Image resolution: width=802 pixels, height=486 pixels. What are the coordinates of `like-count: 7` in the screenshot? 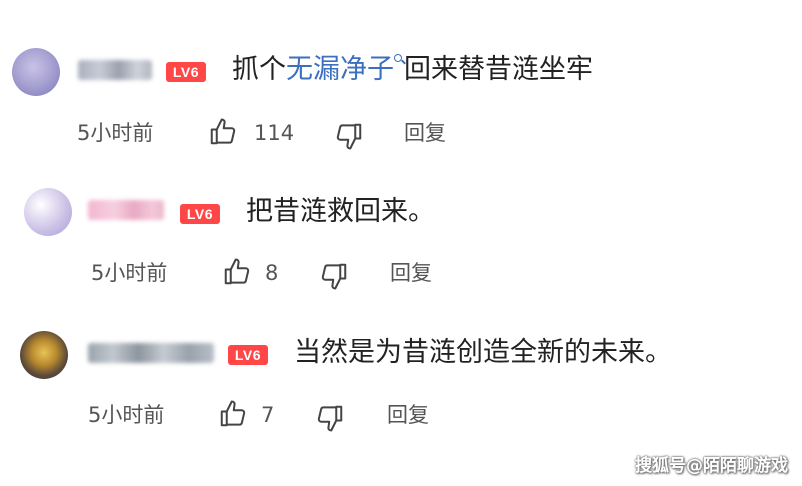 It's located at (268, 415).